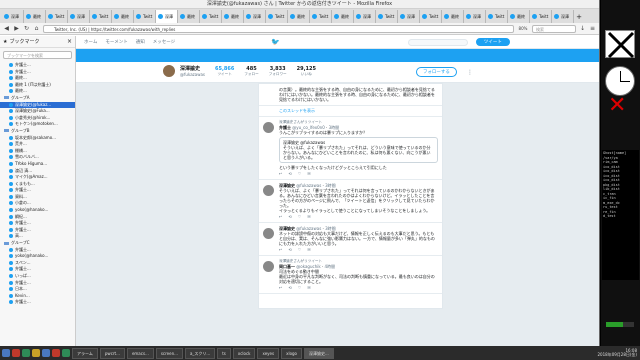  I want to click on forward-icon: ▶, so click(16, 28).